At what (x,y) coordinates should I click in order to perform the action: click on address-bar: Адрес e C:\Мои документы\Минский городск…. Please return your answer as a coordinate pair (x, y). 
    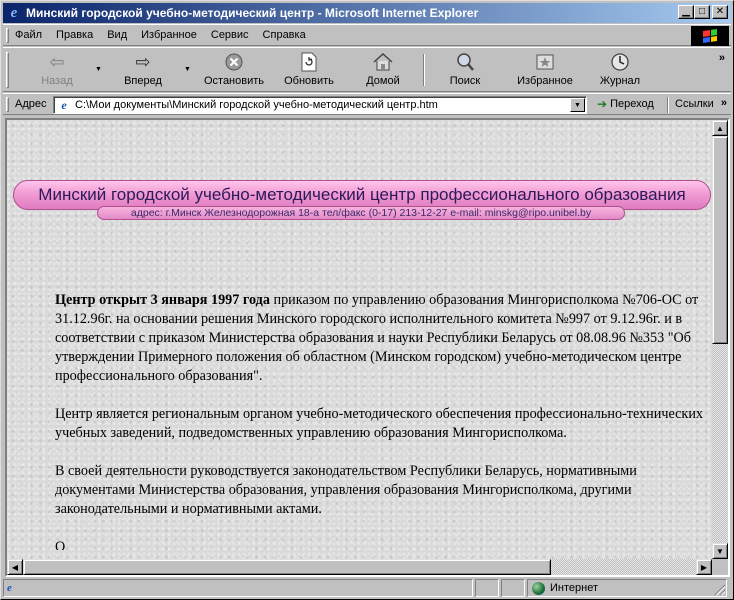
    Looking at the image, I should click on (367, 104).